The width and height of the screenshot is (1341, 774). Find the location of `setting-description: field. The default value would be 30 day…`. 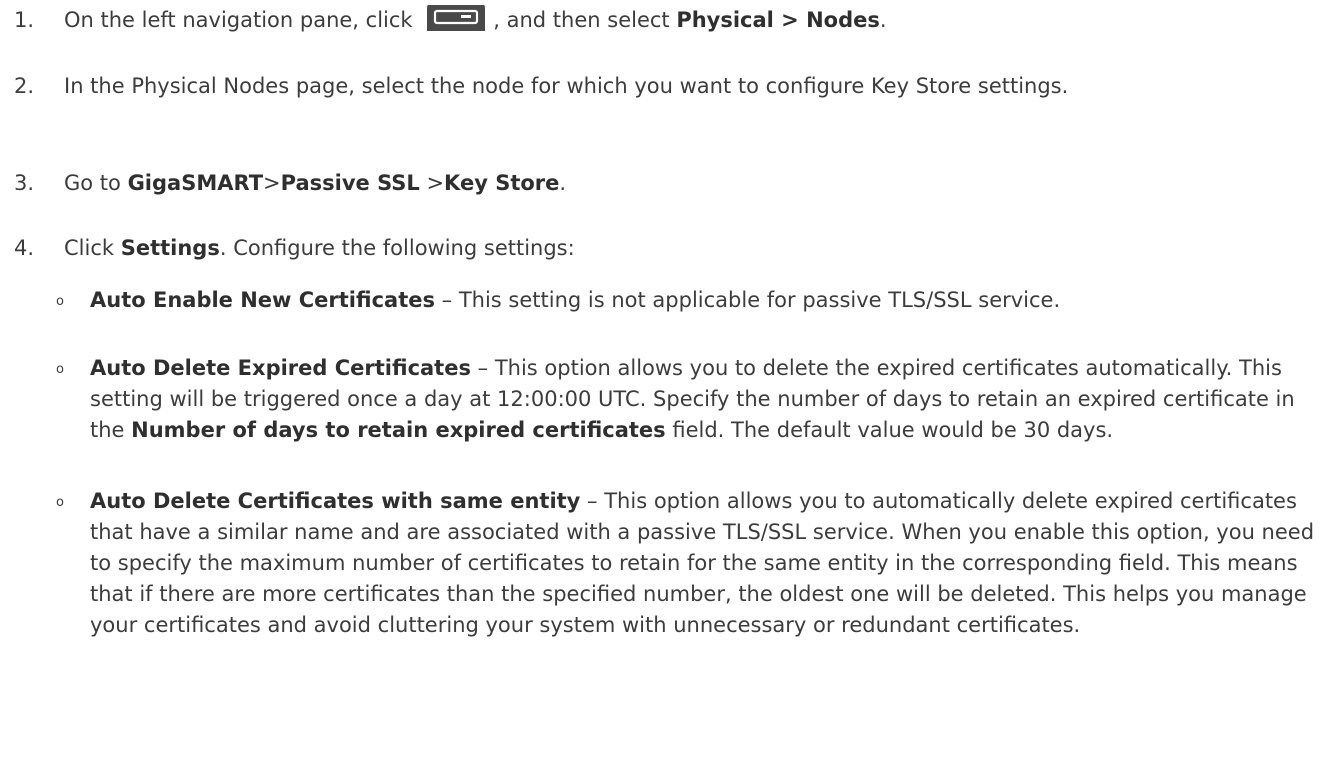

setting-description: field. The default value would be 30 day… is located at coordinates (889, 430).